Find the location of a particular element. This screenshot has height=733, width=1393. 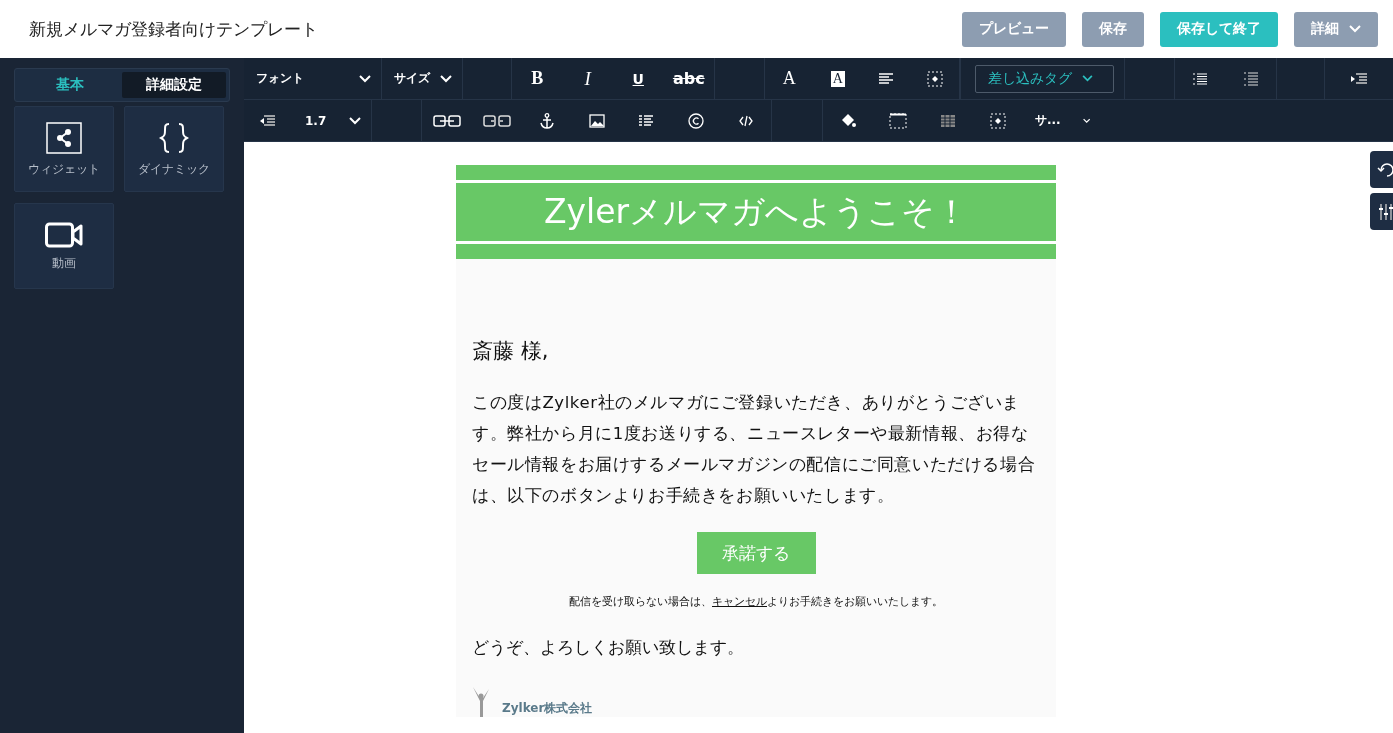

settings-sliders-button is located at coordinates (1381, 211).